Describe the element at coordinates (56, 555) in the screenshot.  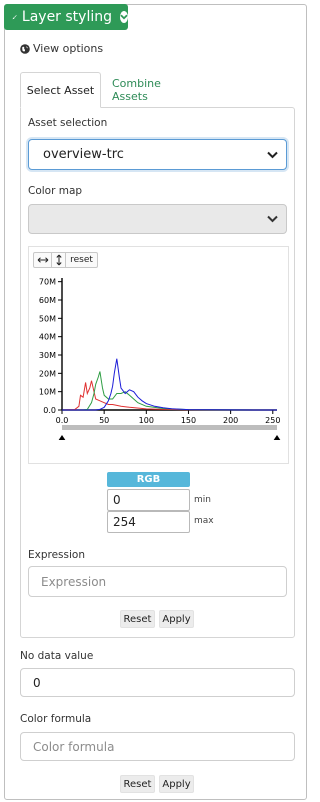
I see `expression-label: Expression` at that location.